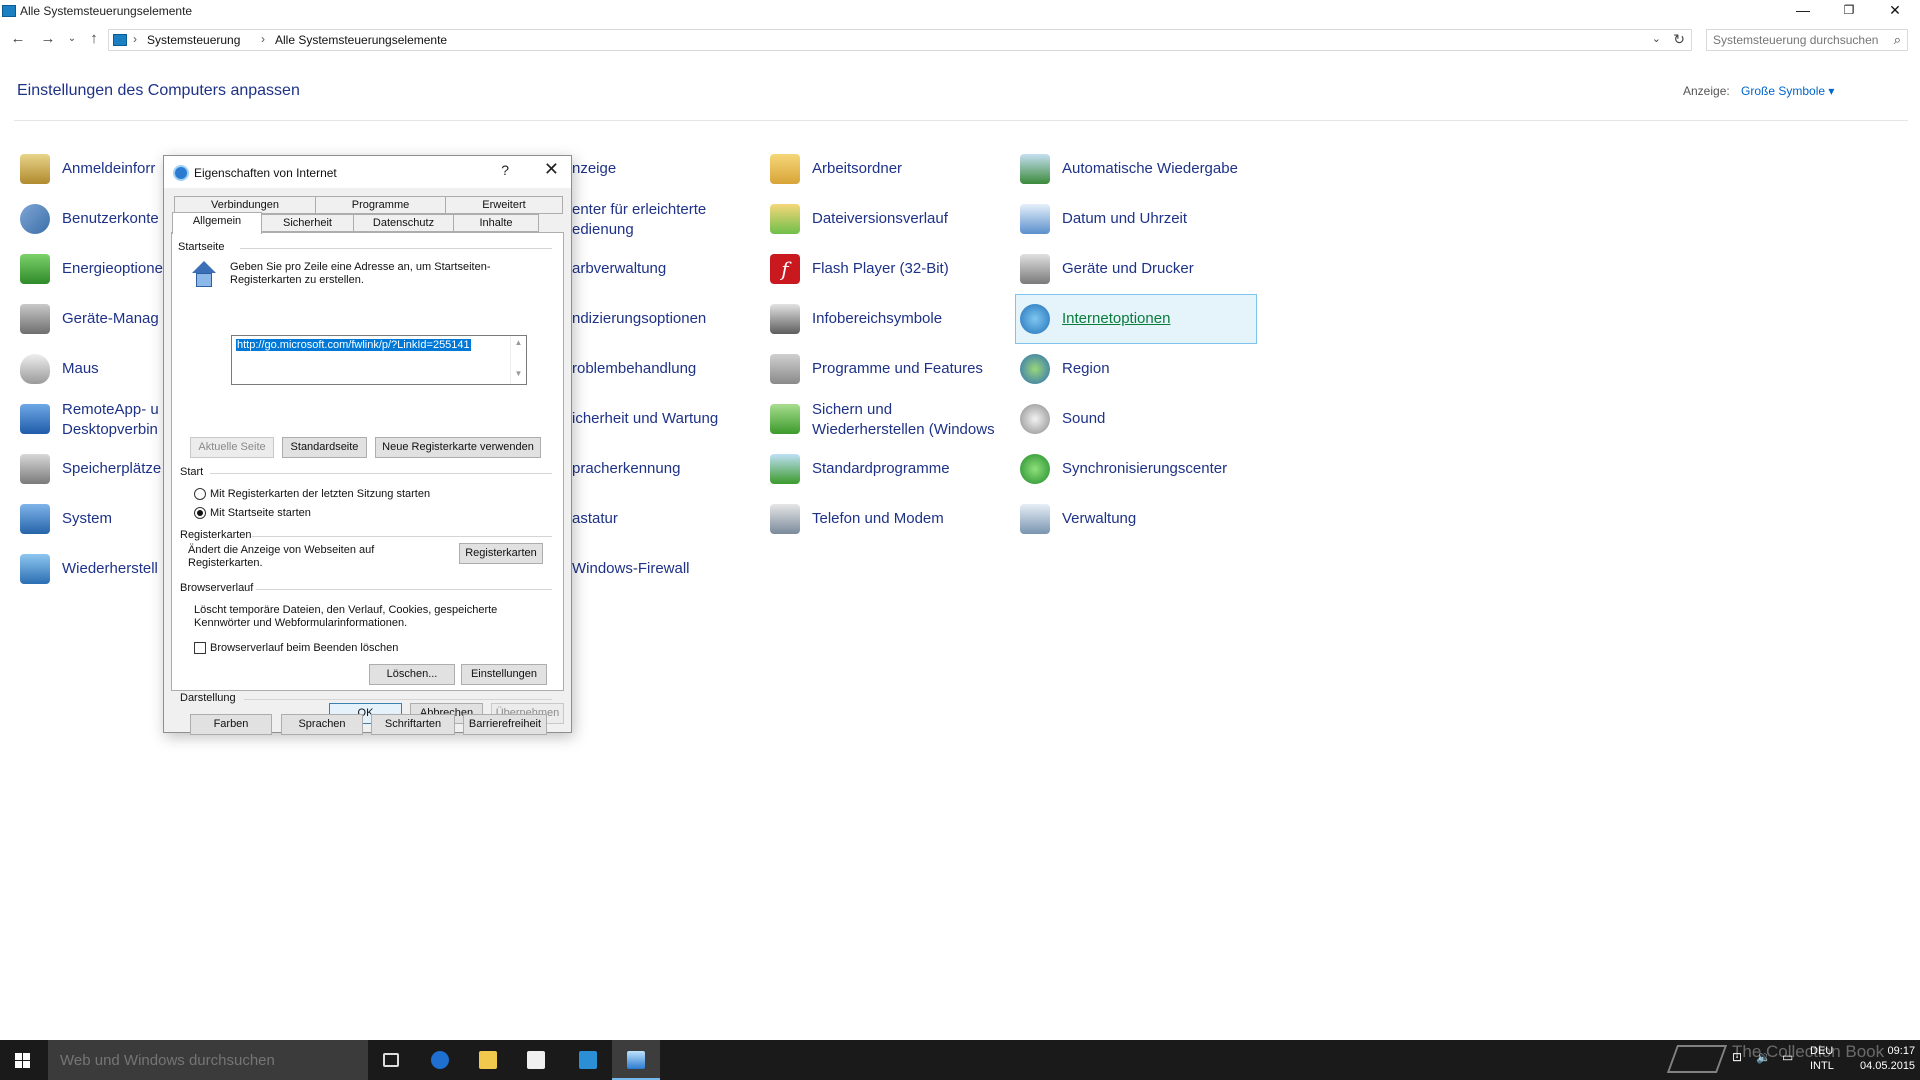 The width and height of the screenshot is (1920, 1080). Describe the element at coordinates (960, 1060) in the screenshot. I see `taskbar: ⊡ 🔉 ▭ DEU INTL 09:17 04.05.2015` at that location.